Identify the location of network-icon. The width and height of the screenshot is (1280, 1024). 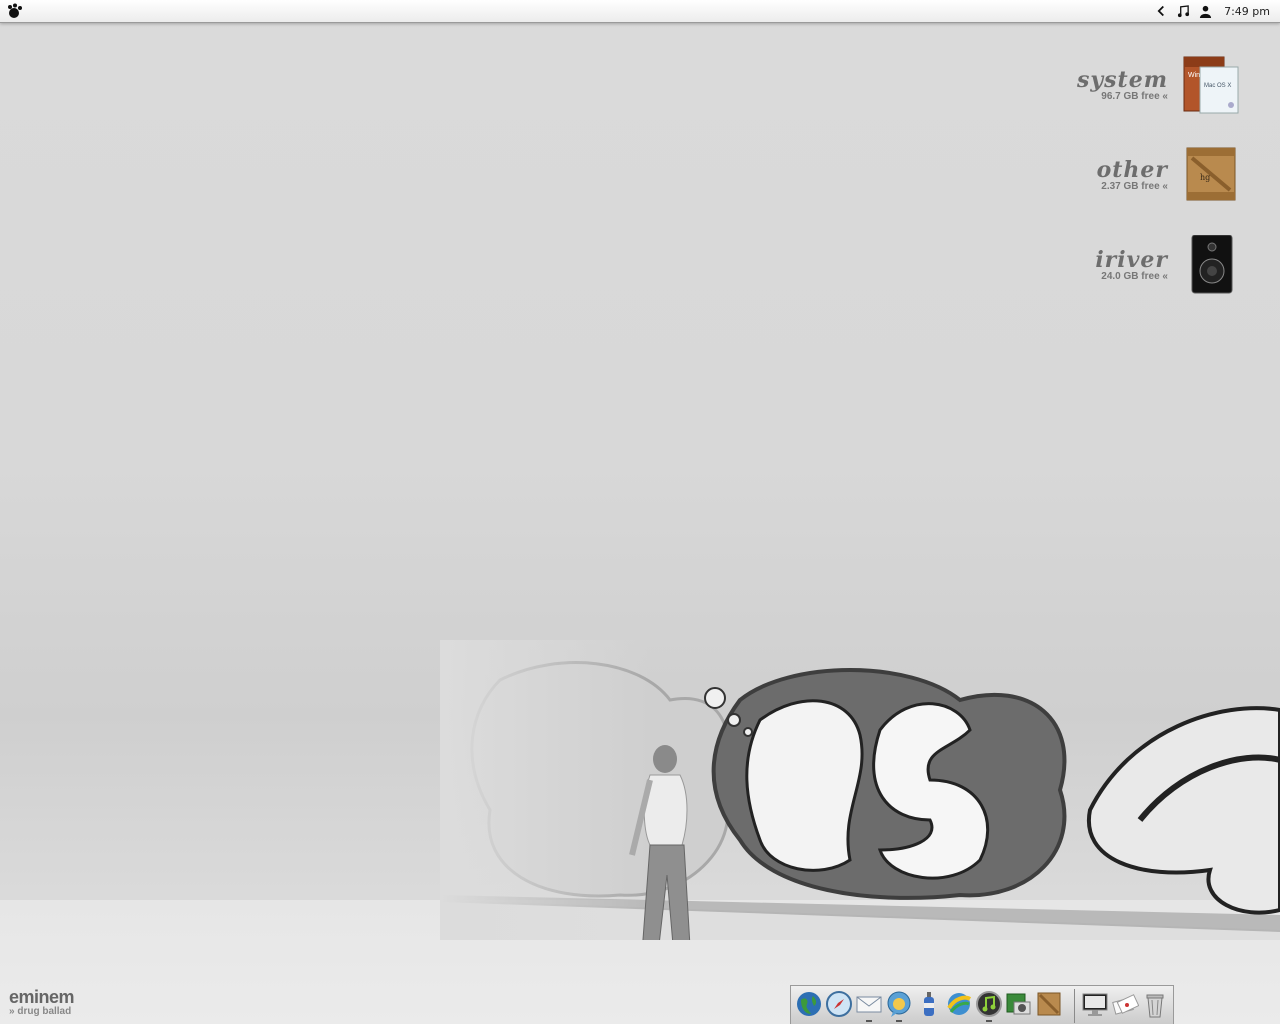
(959, 1005).